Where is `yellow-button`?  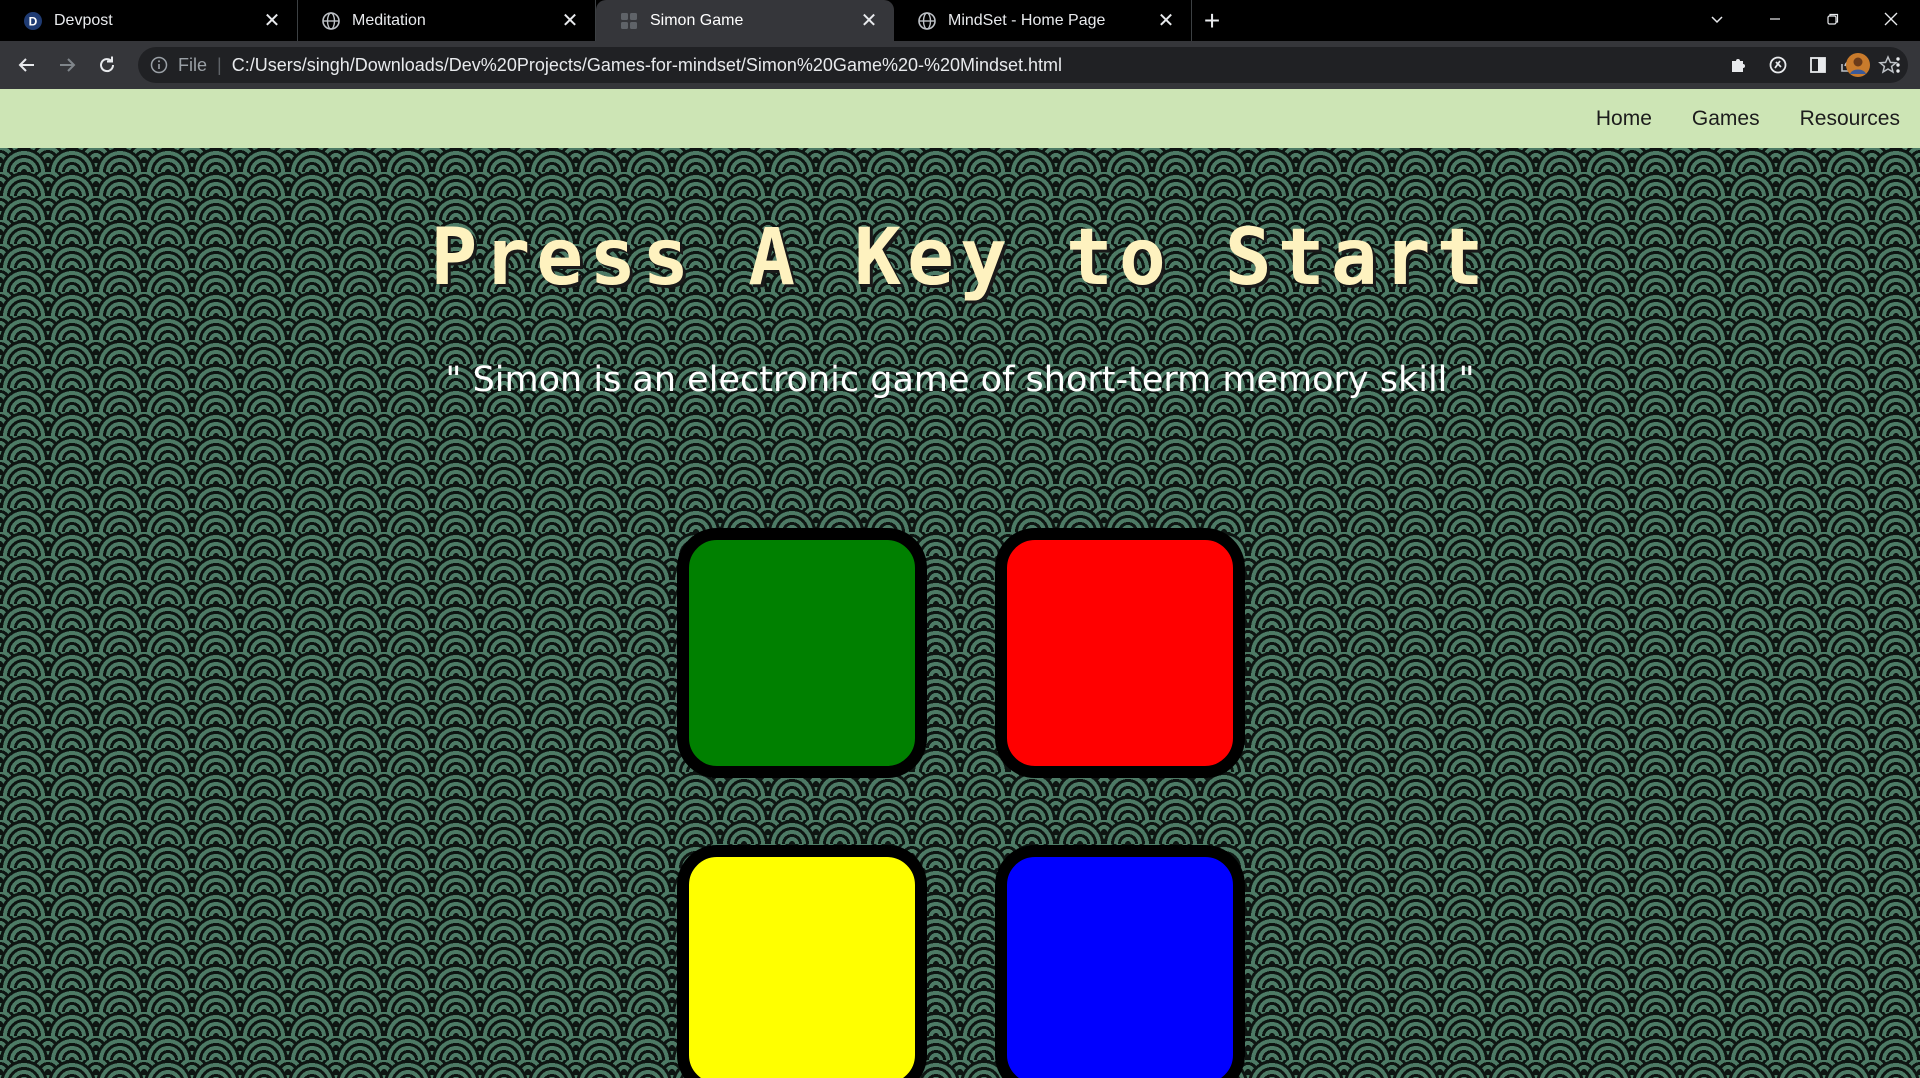
yellow-button is located at coordinates (802, 961).